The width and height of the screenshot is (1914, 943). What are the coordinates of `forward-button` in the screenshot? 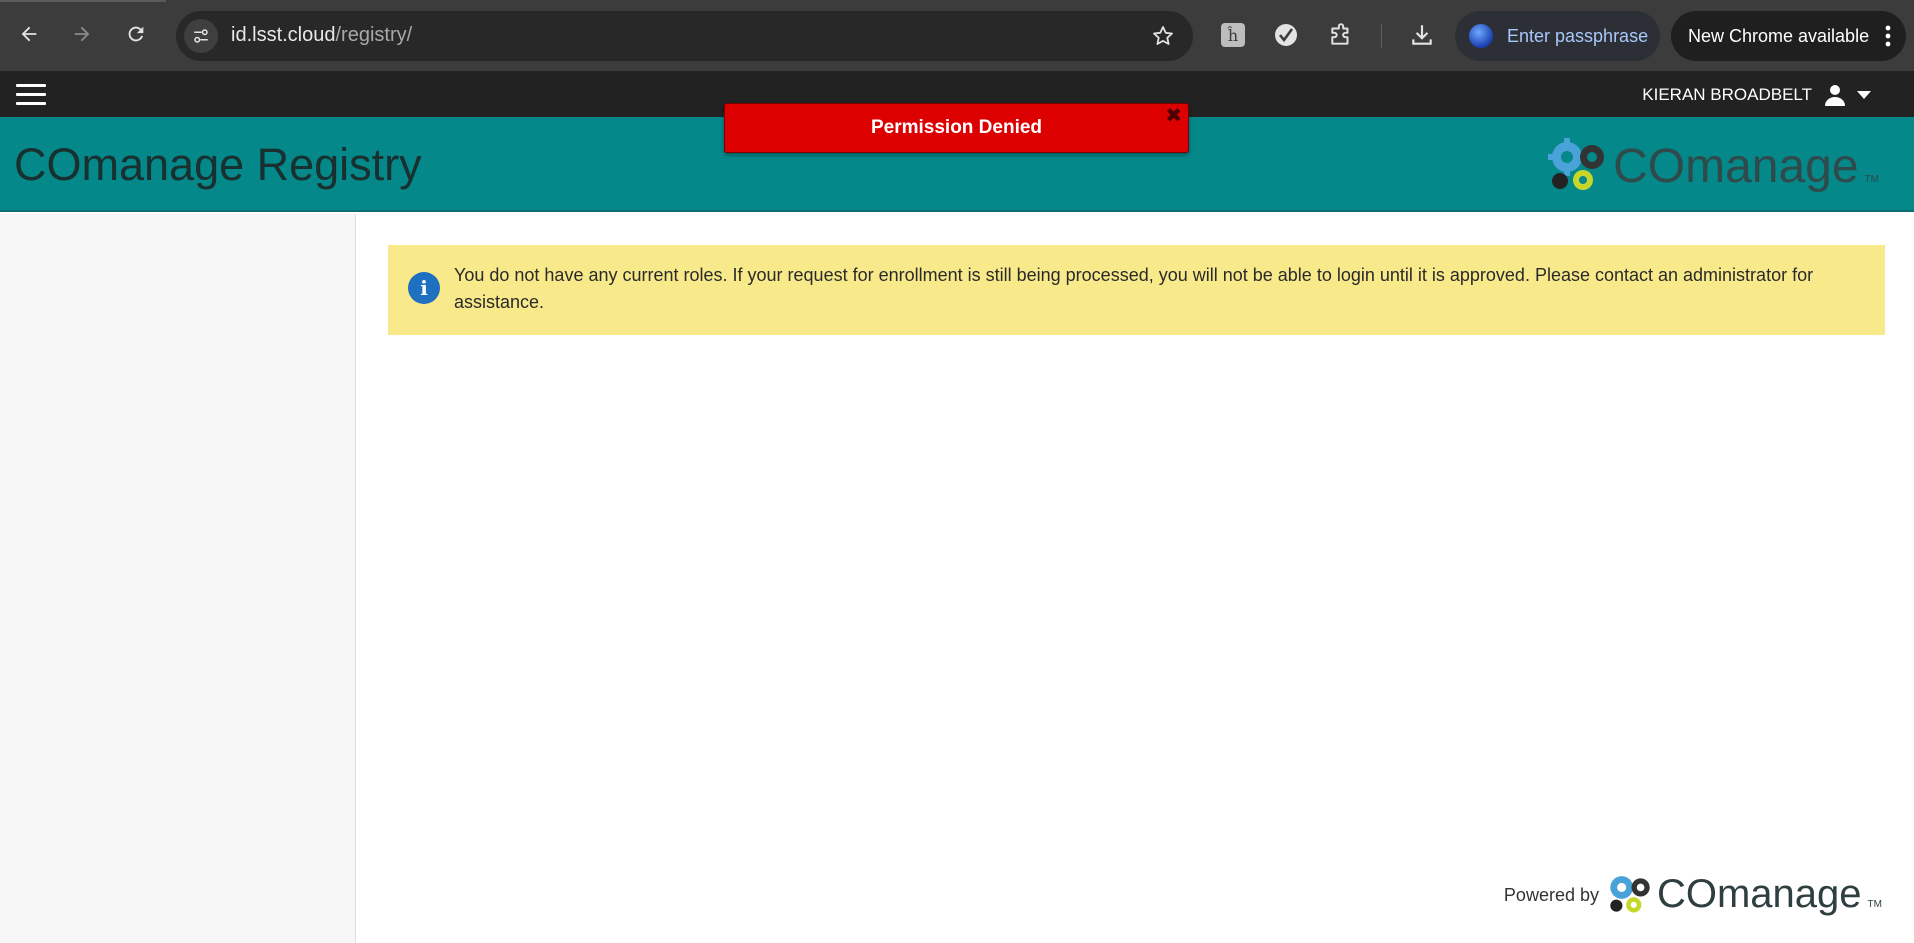 It's located at (82, 34).